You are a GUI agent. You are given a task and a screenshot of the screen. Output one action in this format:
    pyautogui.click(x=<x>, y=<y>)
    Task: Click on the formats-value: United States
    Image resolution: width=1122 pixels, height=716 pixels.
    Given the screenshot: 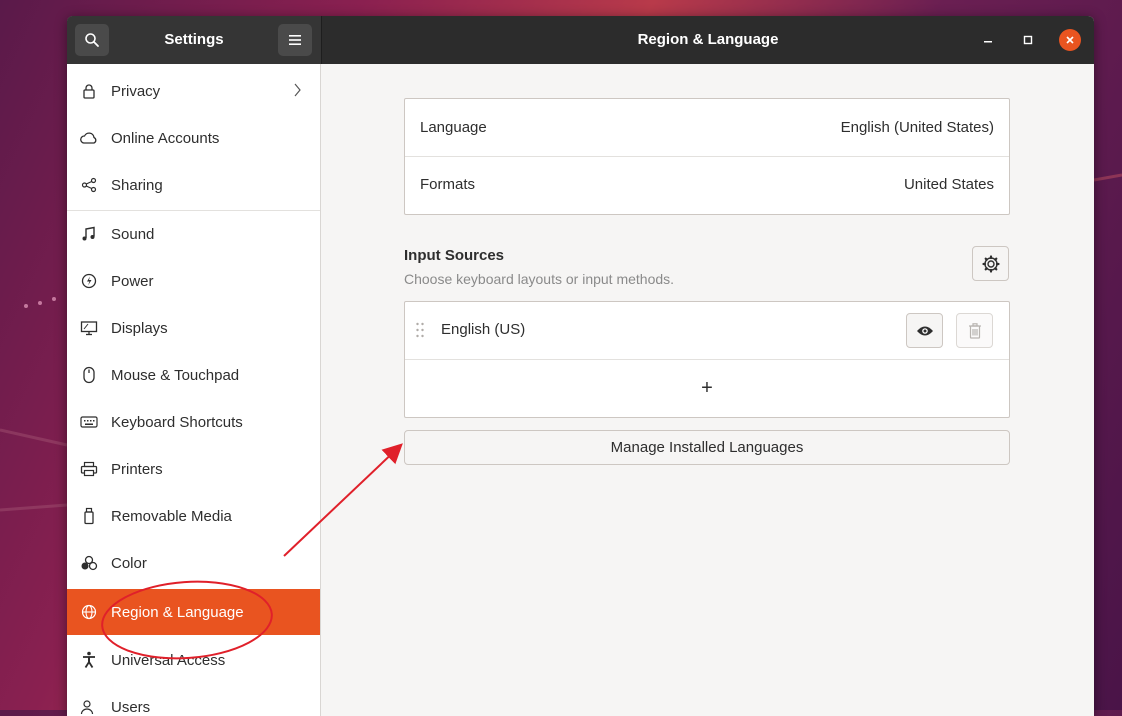 What is the action you would take?
    pyautogui.click(x=948, y=184)
    